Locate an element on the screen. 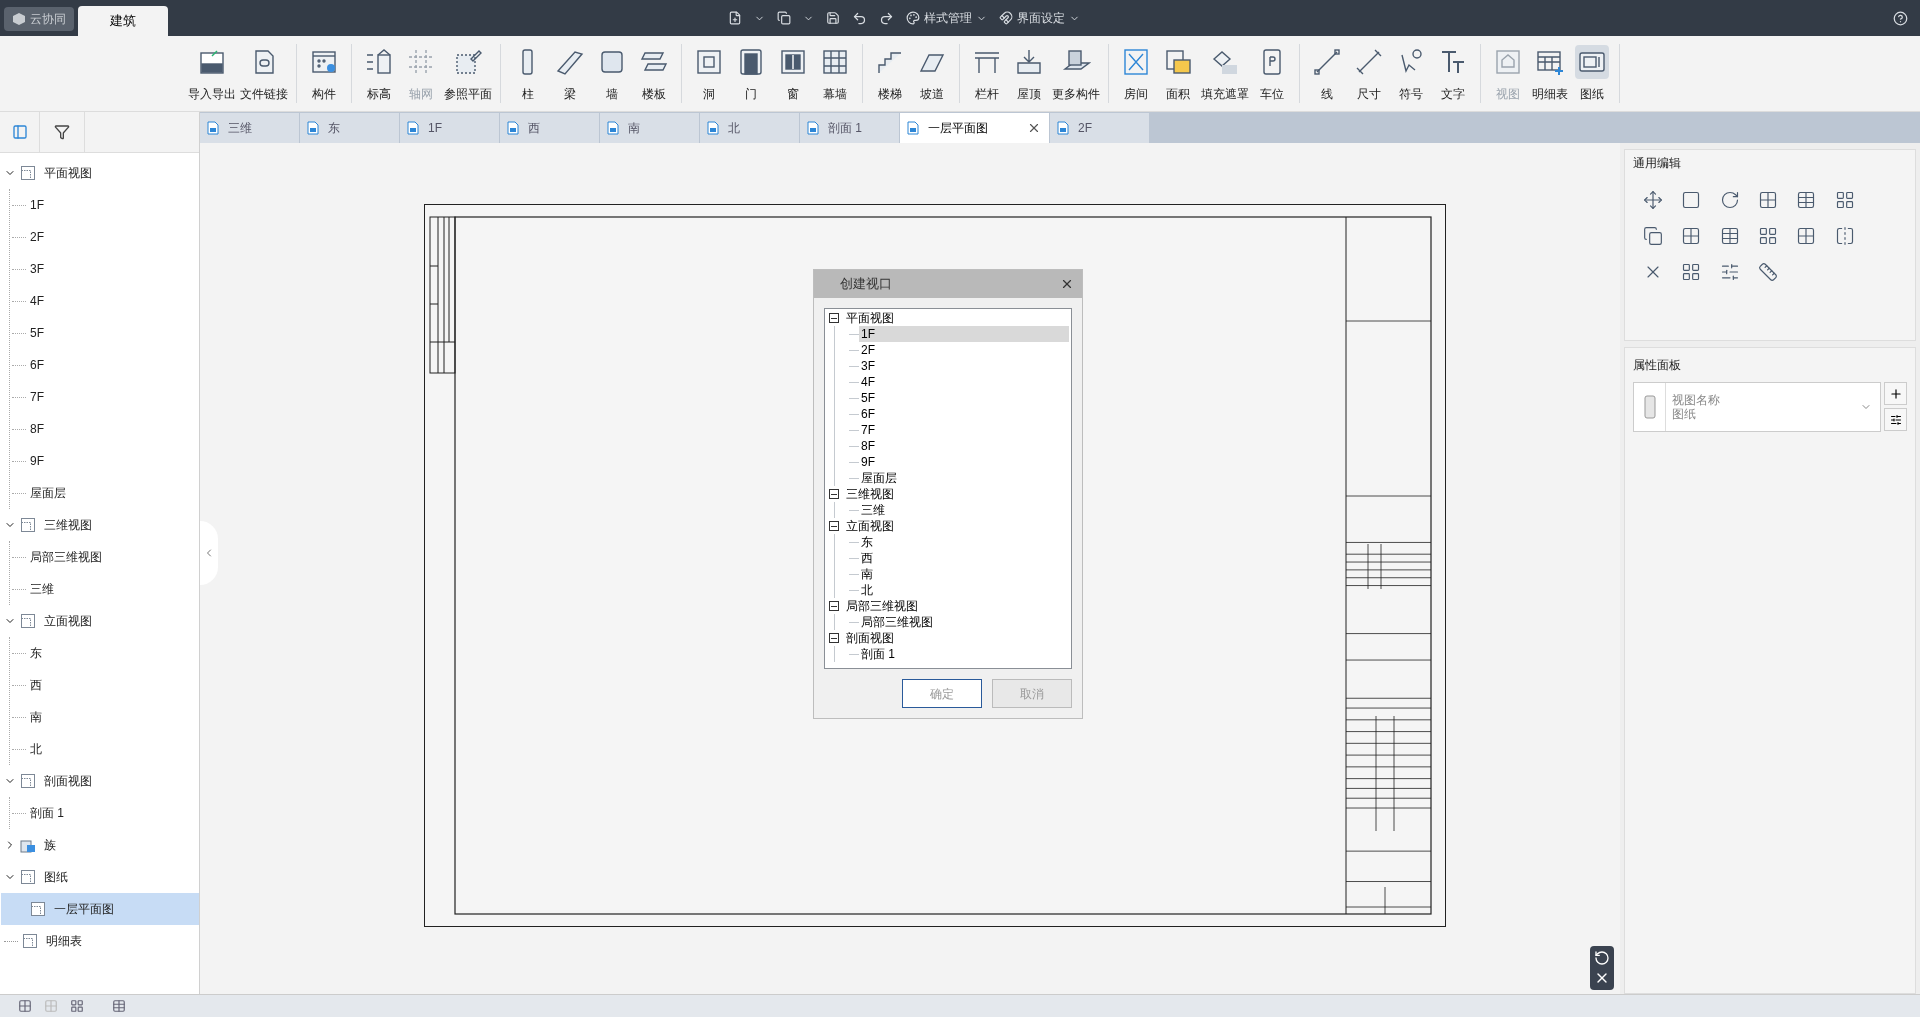 The width and height of the screenshot is (1920, 1017). ruler-icon is located at coordinates (1768, 272).